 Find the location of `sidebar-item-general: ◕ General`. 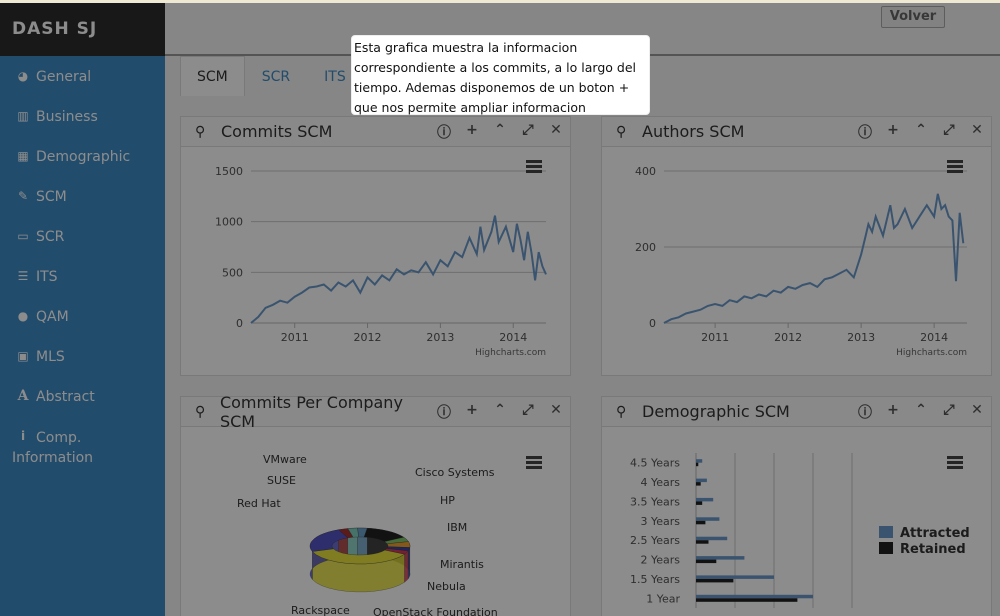

sidebar-item-general: ◕ General is located at coordinates (82, 78).